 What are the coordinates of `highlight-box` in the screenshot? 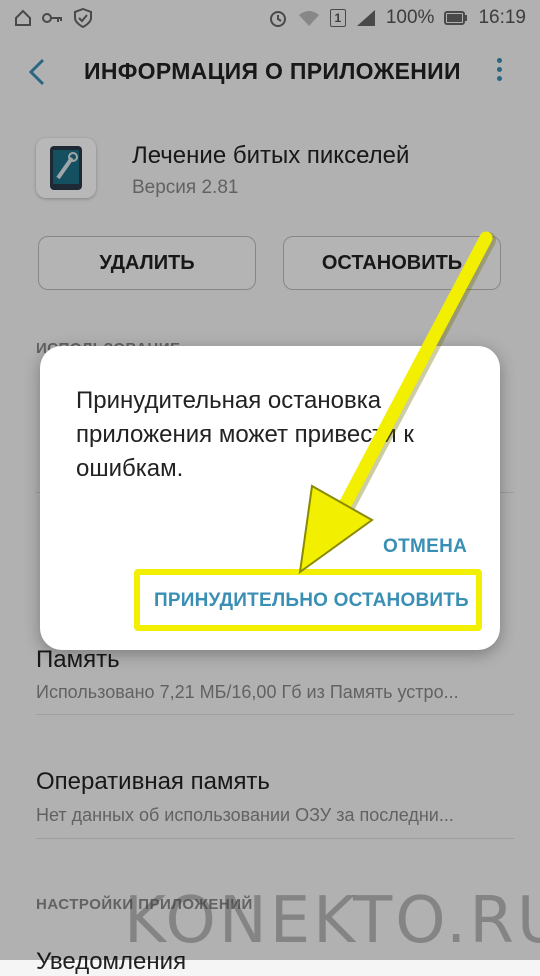 It's located at (308, 600).